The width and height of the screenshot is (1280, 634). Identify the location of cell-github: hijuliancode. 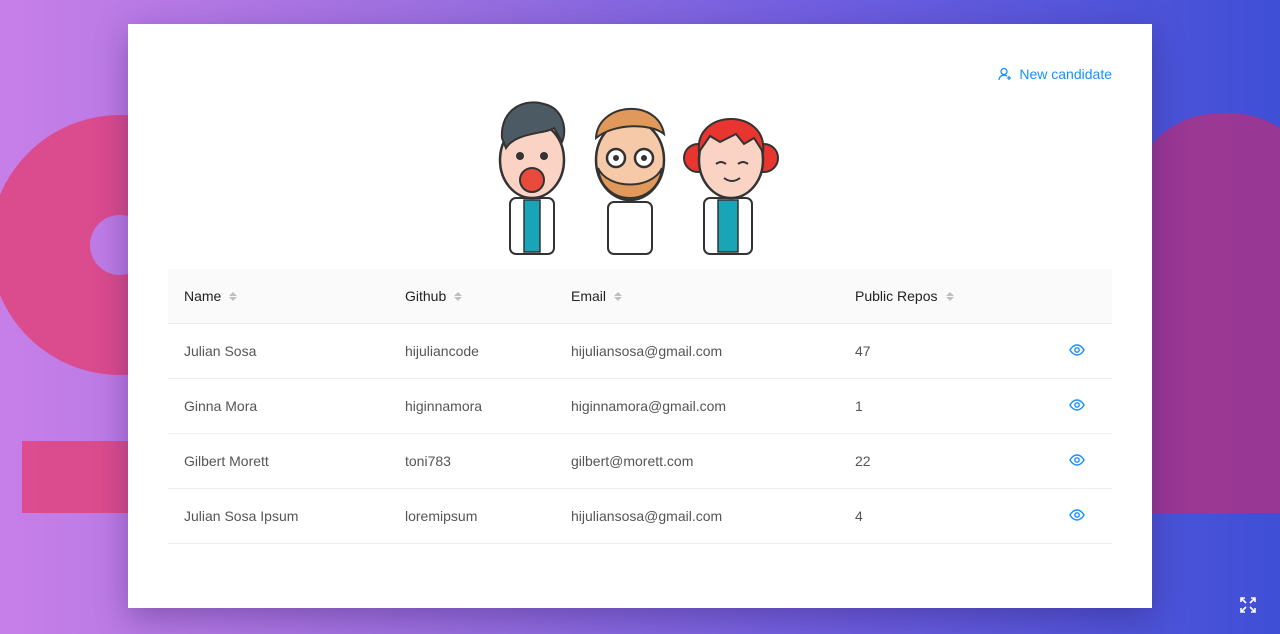
(472, 351).